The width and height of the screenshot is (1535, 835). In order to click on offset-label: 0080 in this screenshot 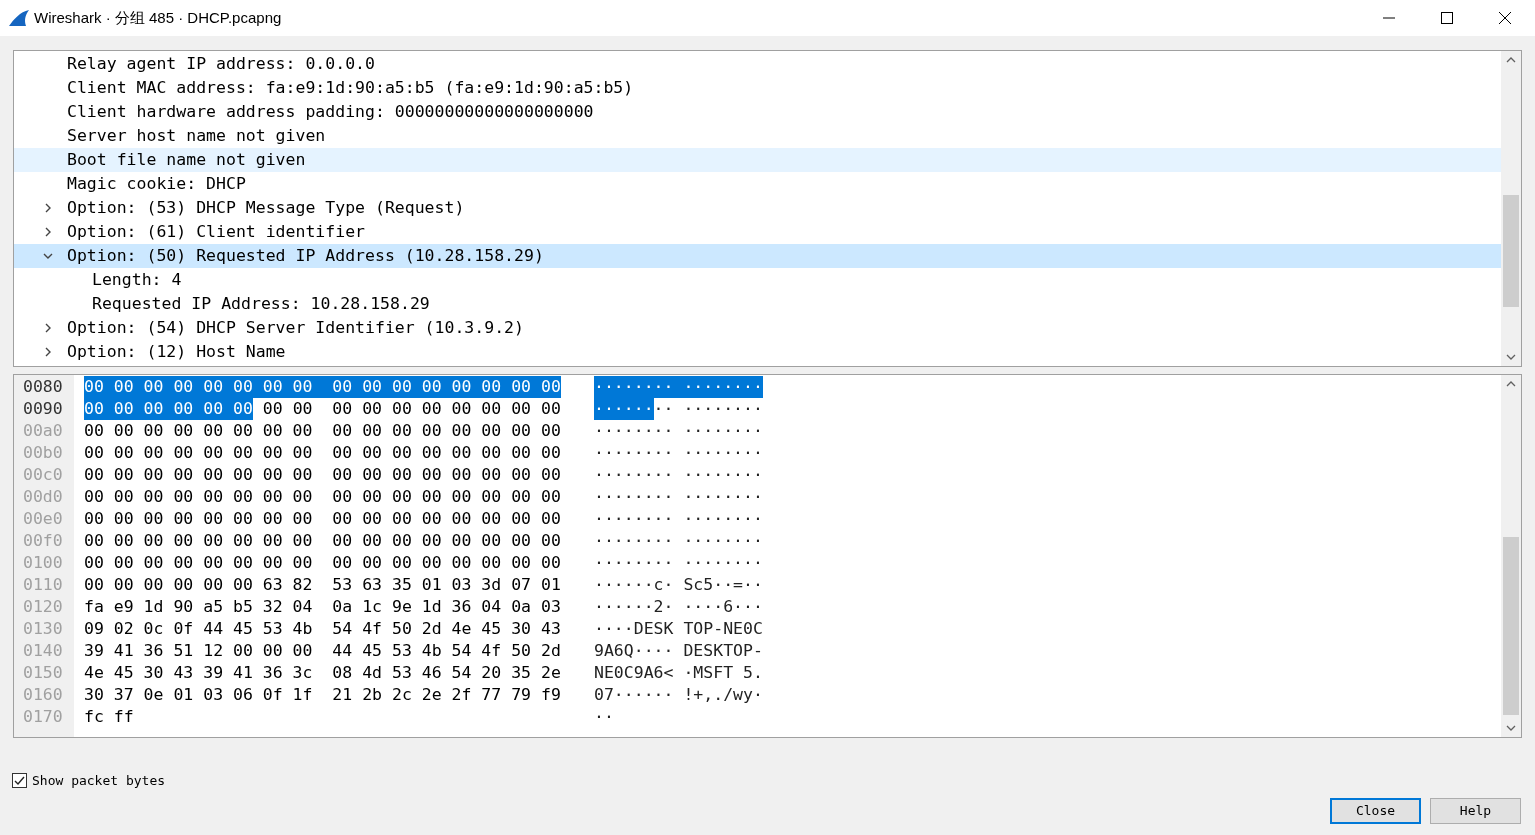, I will do `click(43, 387)`.